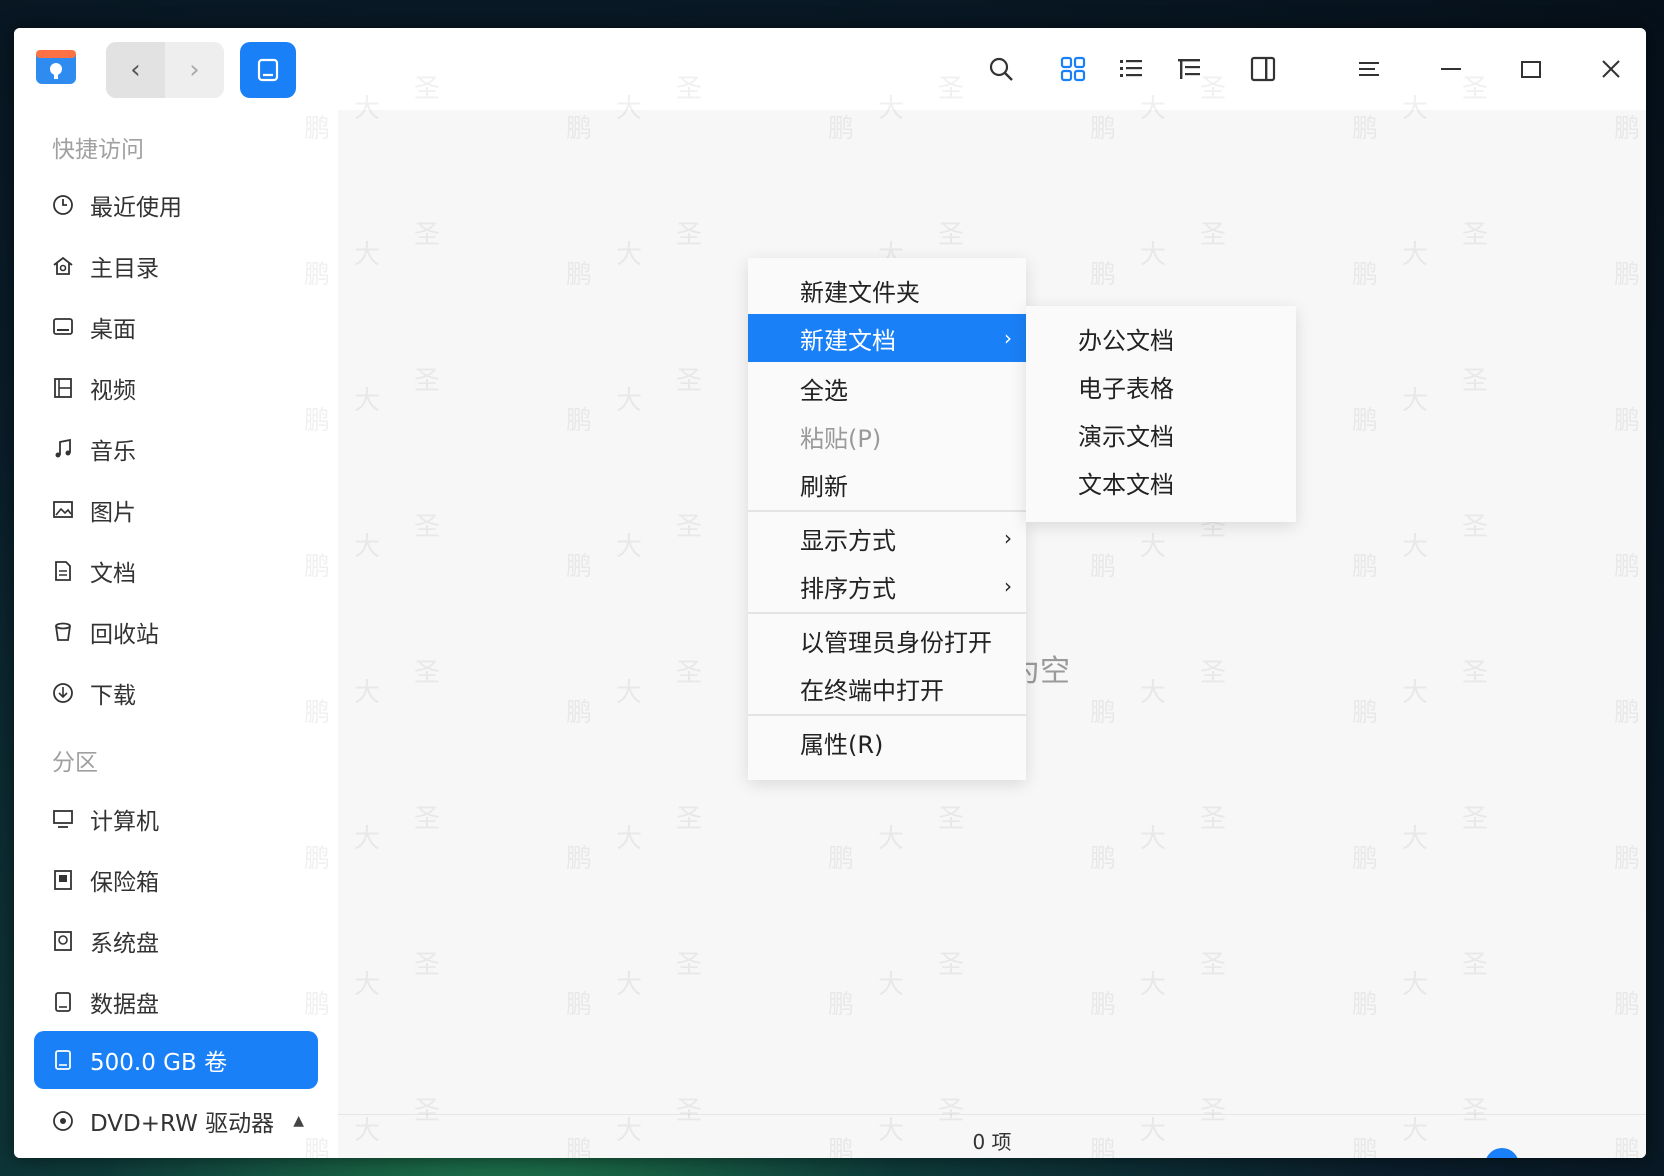 This screenshot has height=1176, width=1664. What do you see at coordinates (176, 510) in the screenshot?
I see `sidebar-item-pictures: 图片` at bounding box center [176, 510].